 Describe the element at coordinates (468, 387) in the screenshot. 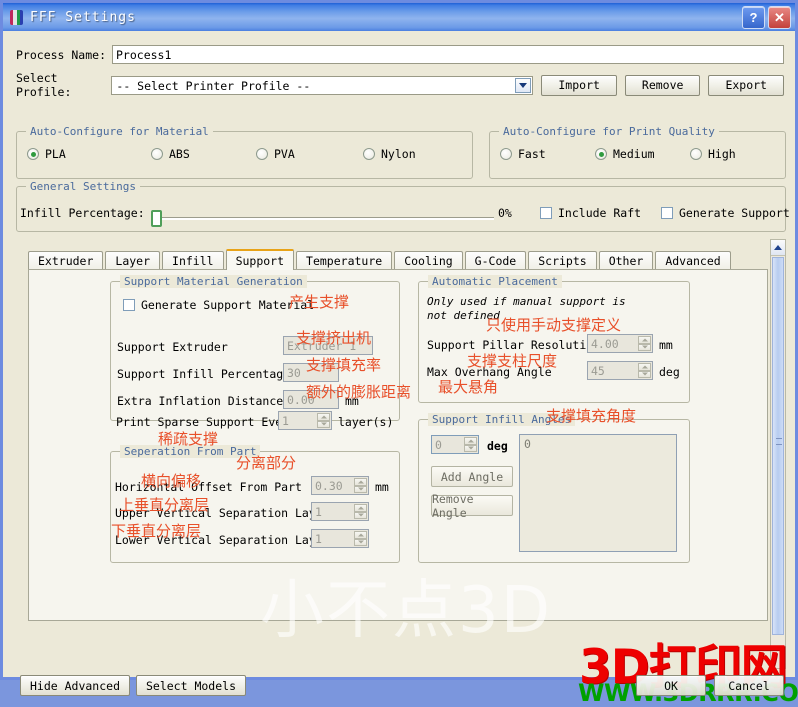

I see `annotation-max-overhang: 最大悬角` at that location.